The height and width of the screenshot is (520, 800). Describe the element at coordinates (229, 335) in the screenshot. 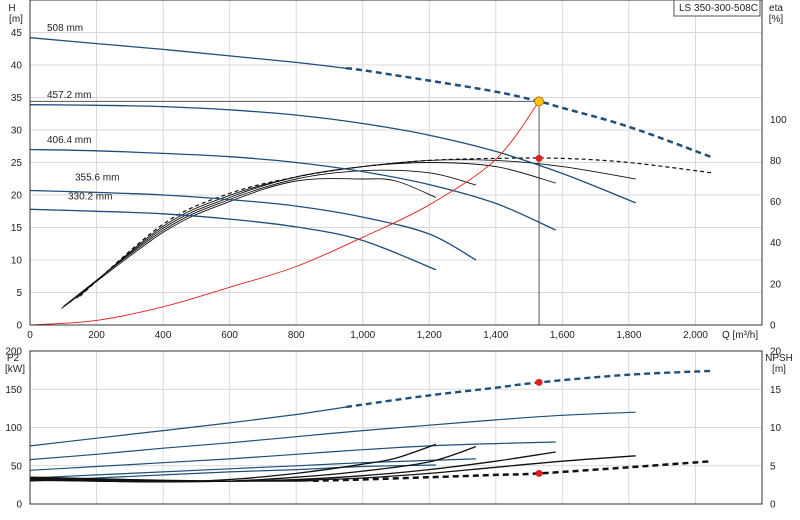

I see `x-tick-label: 600` at that location.